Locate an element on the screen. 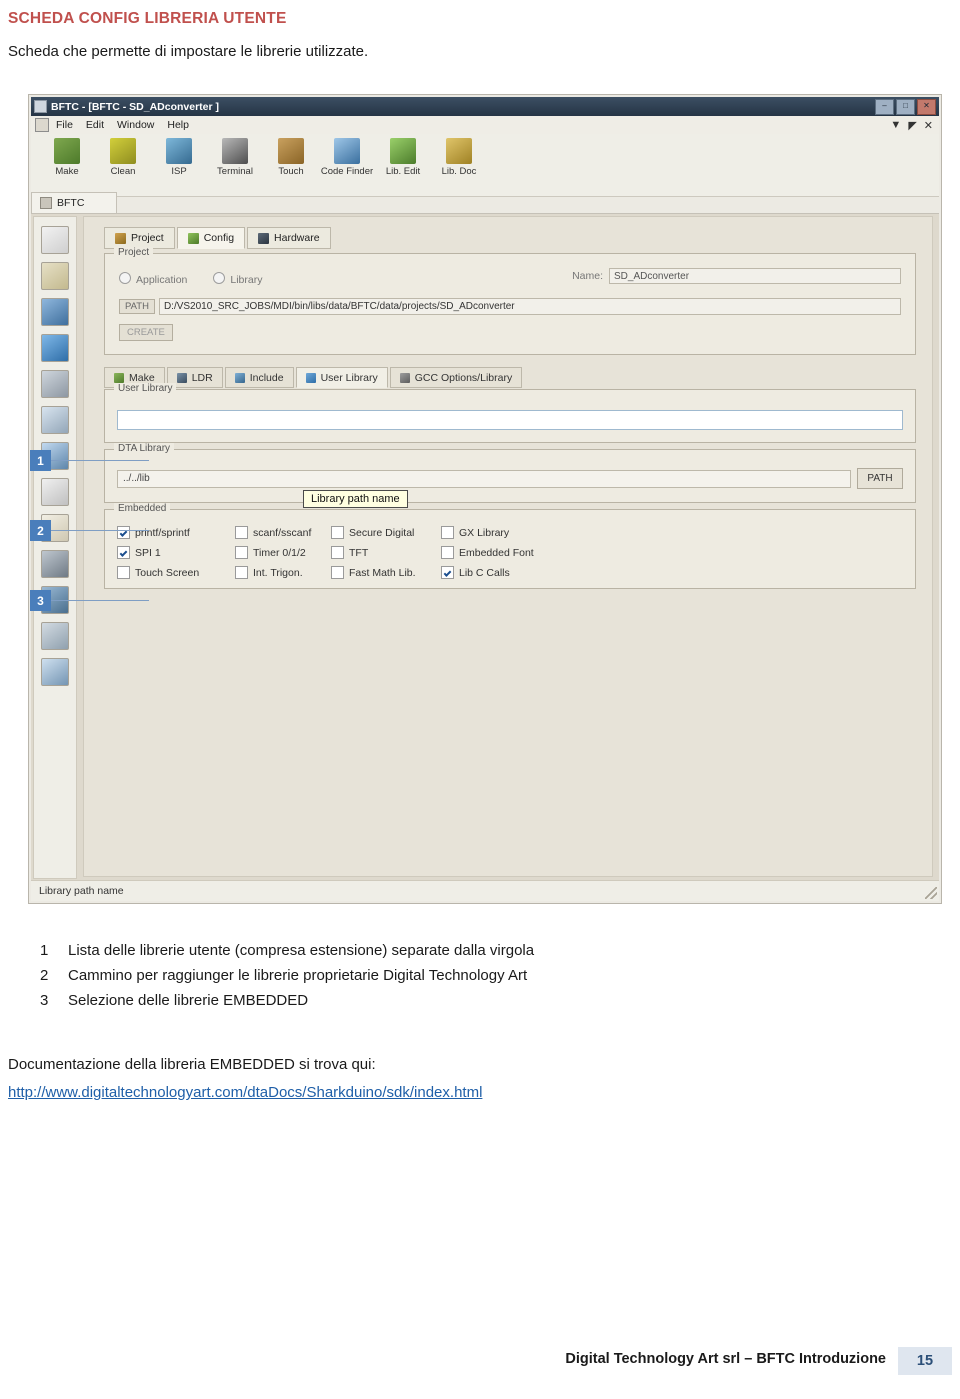  user-library-input is located at coordinates (510, 420).